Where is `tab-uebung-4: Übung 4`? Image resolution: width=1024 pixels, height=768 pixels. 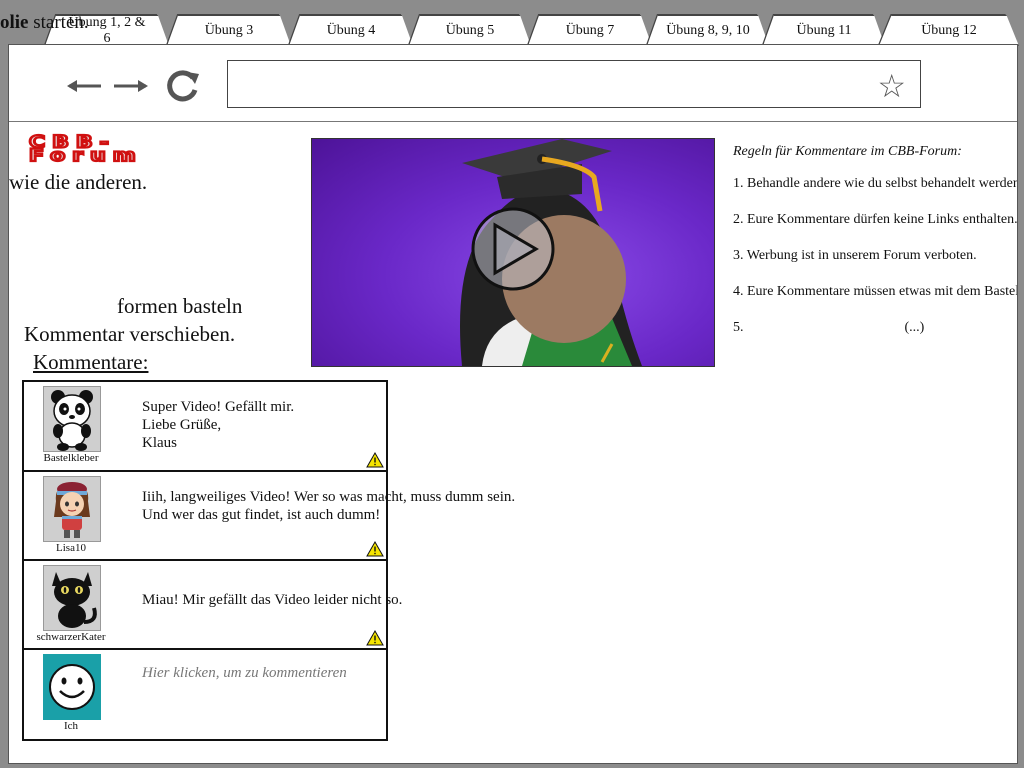 tab-uebung-4: Übung 4 is located at coordinates (351, 30).